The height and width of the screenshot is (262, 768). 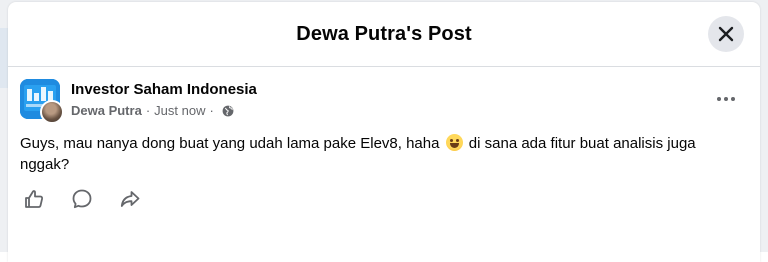 I want to click on close-button, so click(x=726, y=34).